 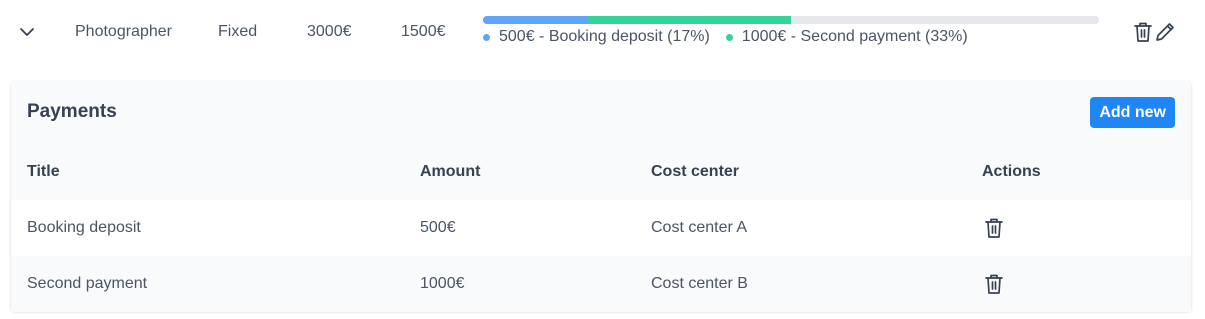 What do you see at coordinates (1011, 171) in the screenshot?
I see `column-header-actions: Actions` at bounding box center [1011, 171].